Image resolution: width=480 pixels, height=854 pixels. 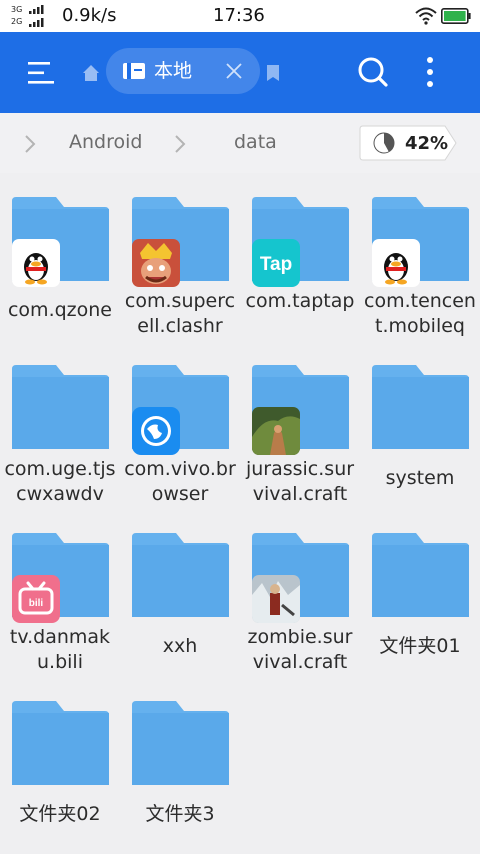 What do you see at coordinates (180, 814) in the screenshot?
I see `folder-name: 文件夹3` at bounding box center [180, 814].